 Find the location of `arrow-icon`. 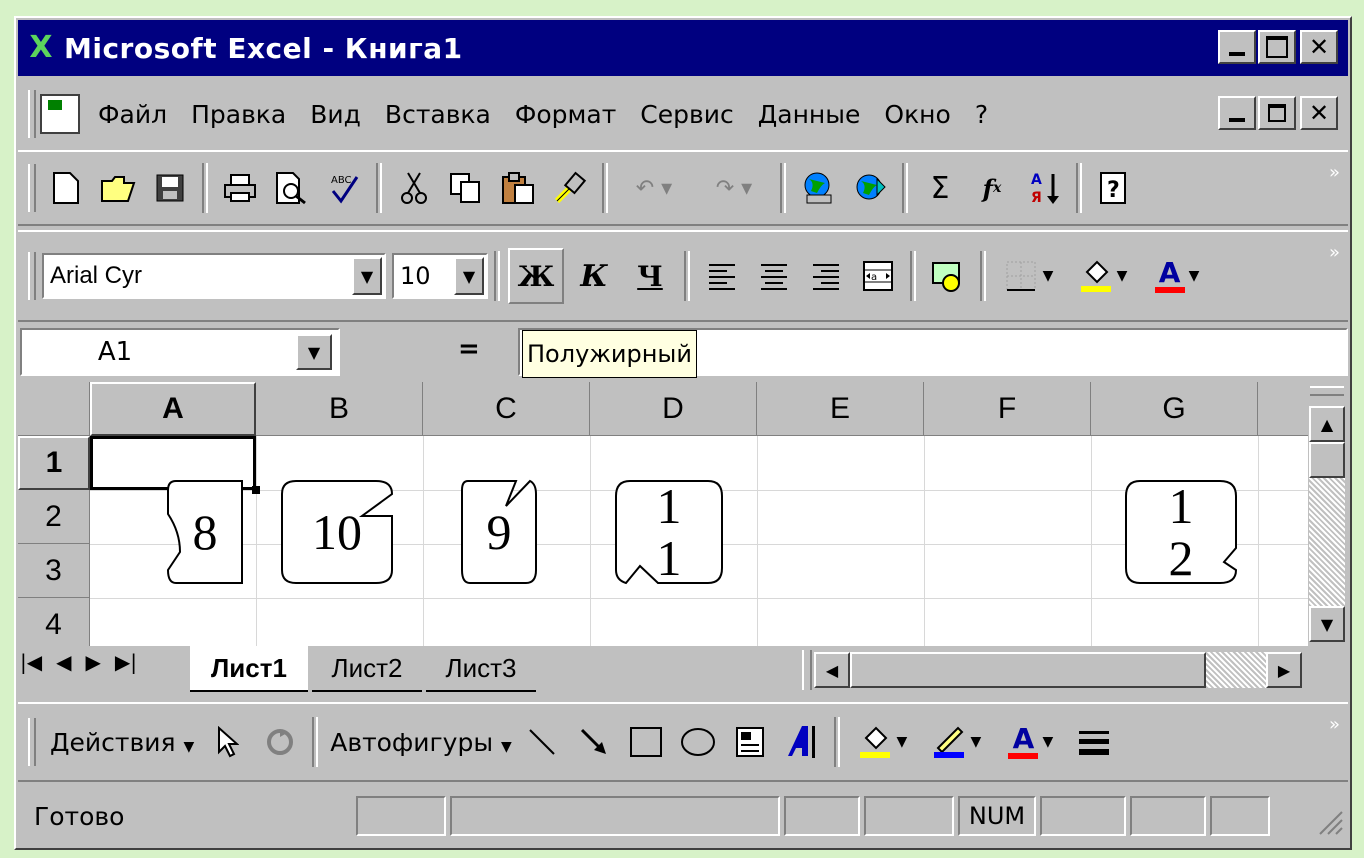

arrow-icon is located at coordinates (594, 742).